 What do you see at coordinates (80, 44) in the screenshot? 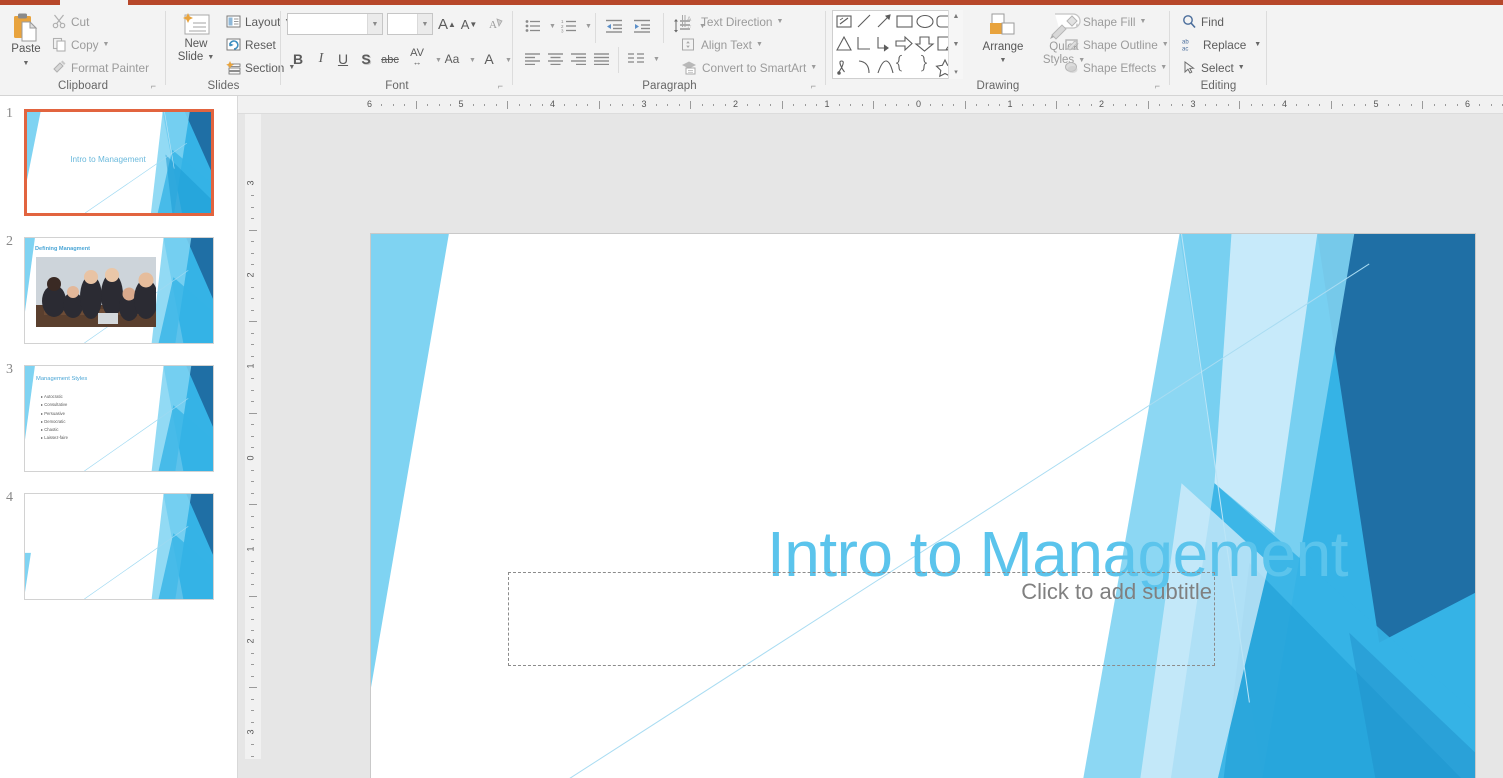
I see `copy-button: Copy ▼` at bounding box center [80, 44].